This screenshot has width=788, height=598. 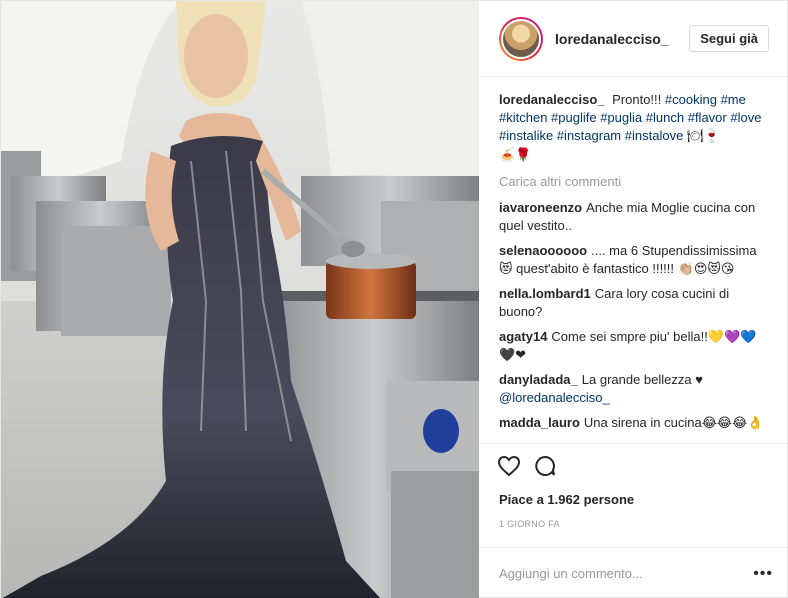 I want to click on comment-username: iavaroneenzo, so click(x=540, y=207).